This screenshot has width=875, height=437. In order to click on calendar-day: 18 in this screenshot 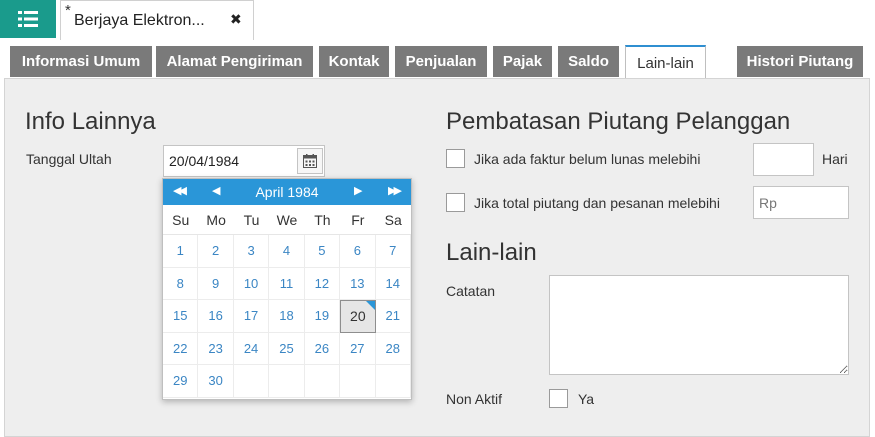, I will do `click(287, 316)`.